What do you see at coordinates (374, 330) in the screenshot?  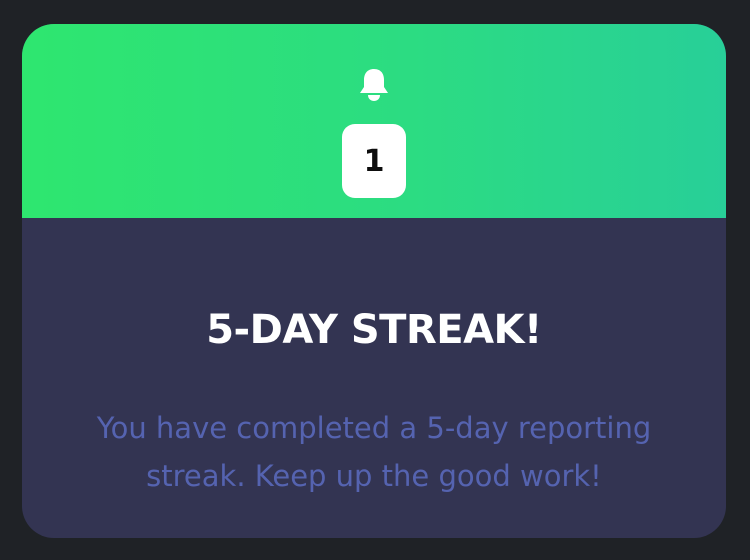 I see `card-title: 5-DAY STREAK!` at bounding box center [374, 330].